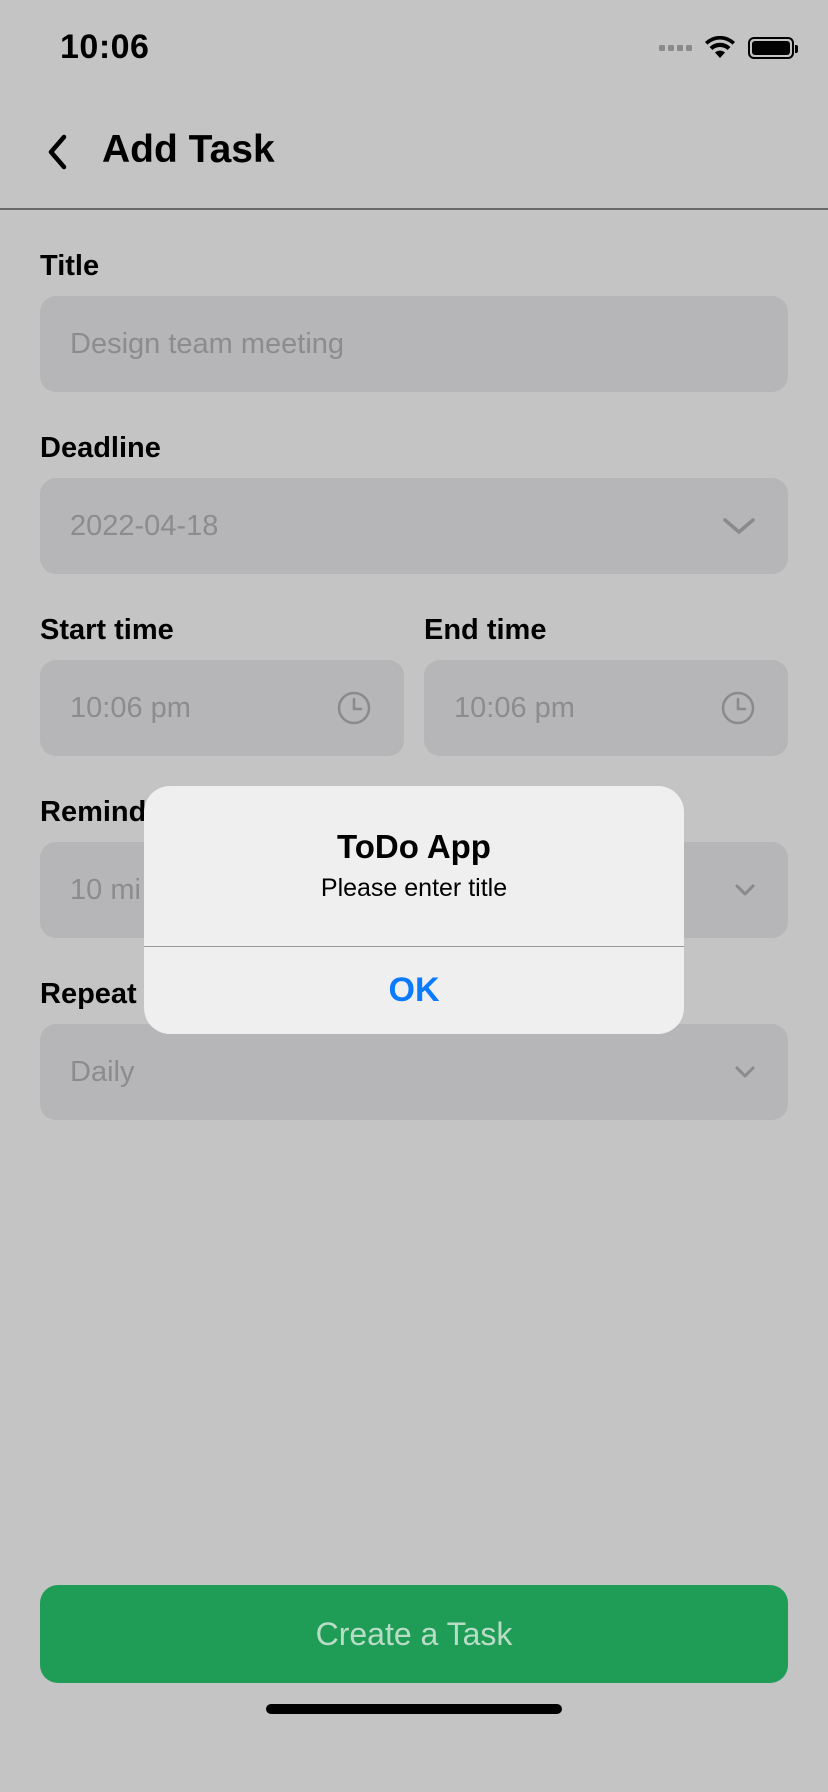  I want to click on remind-label: Remind, so click(93, 812).